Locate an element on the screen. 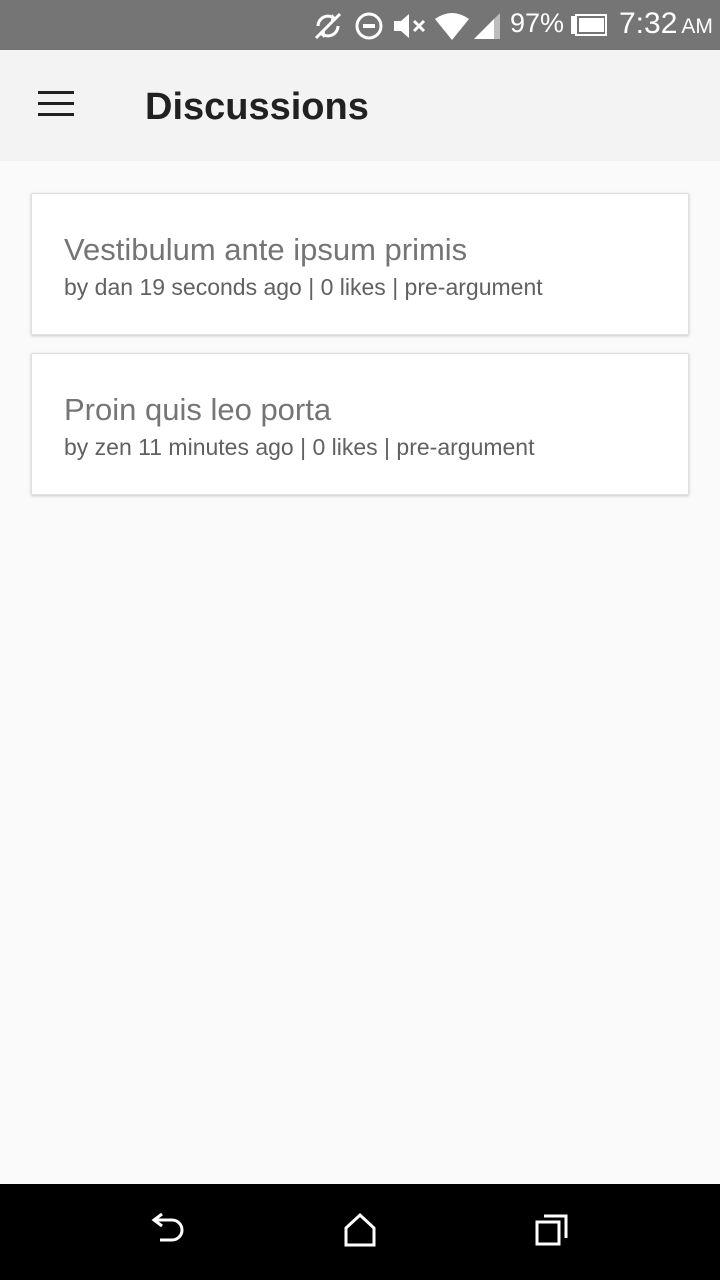 The width and height of the screenshot is (720, 1280). discussion-title: Proin quis leo porta is located at coordinates (198, 409).